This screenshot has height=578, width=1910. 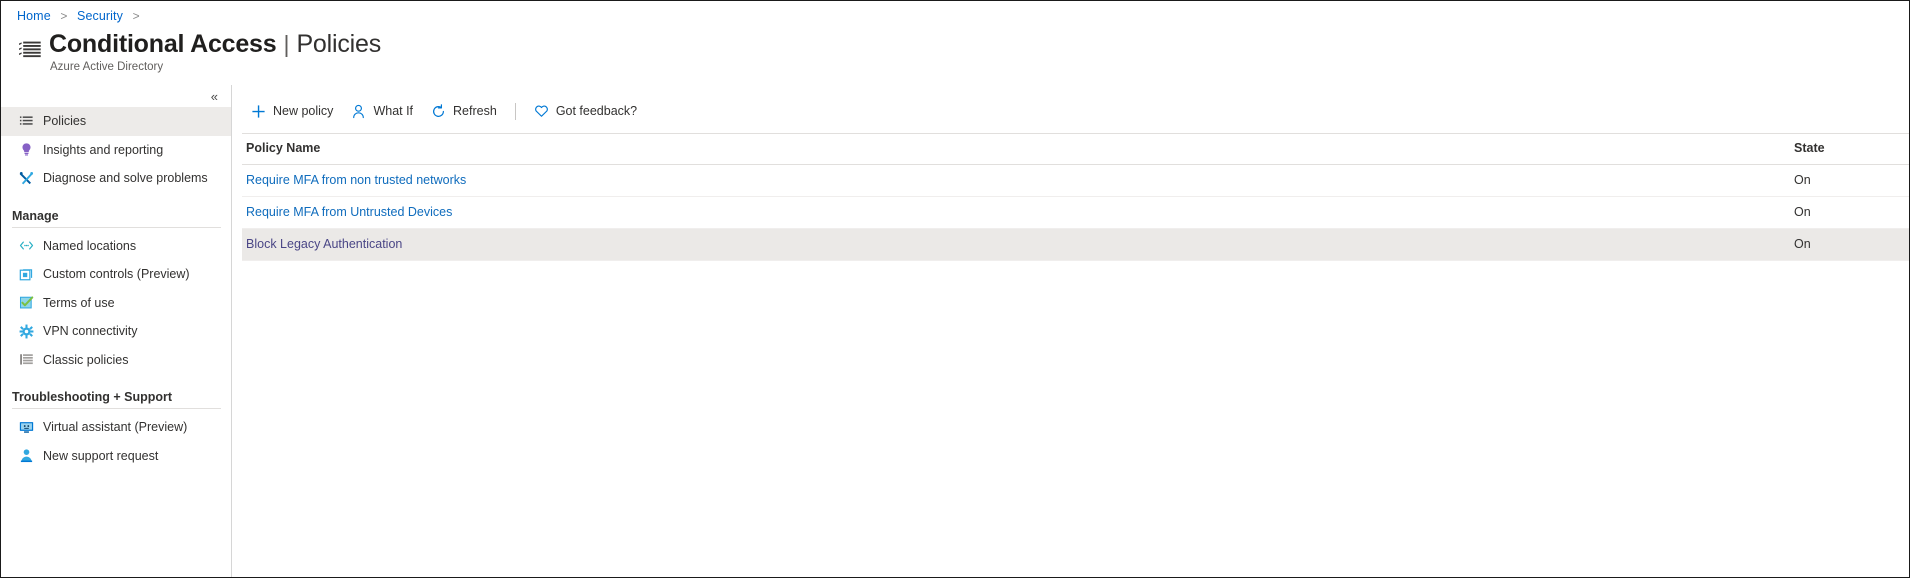 I want to click on code-brackets-icon, so click(x=26, y=246).